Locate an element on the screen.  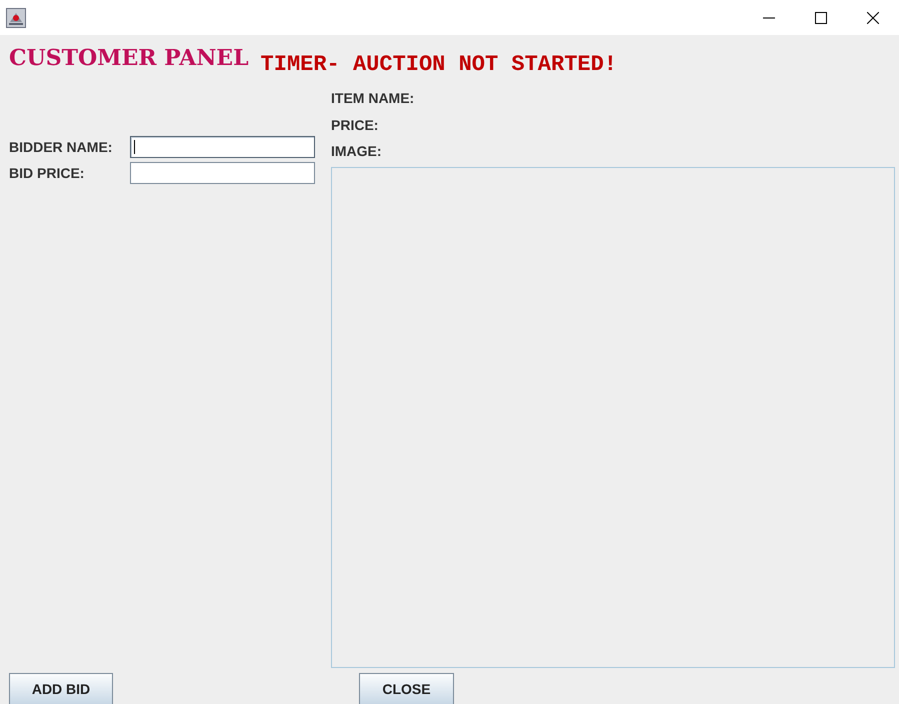
timer-status: TIMER- AUCTION NOT STARTED! is located at coordinates (439, 64).